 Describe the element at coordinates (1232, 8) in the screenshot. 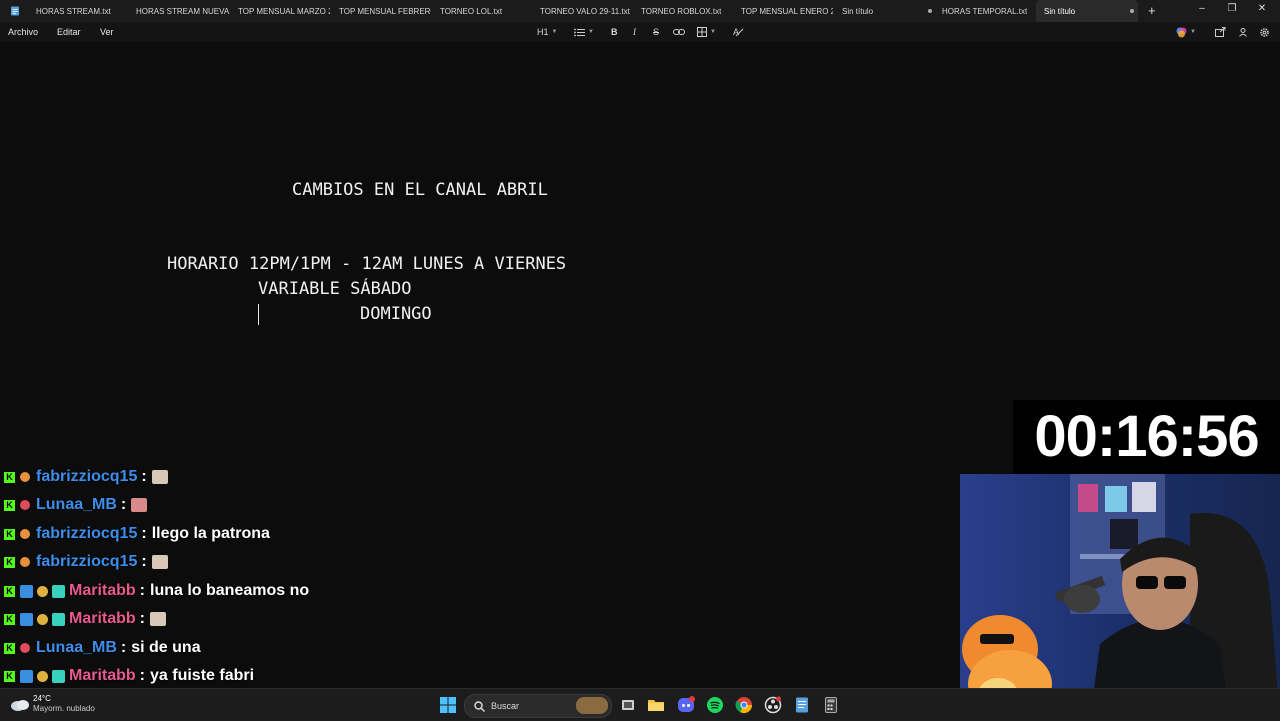

I see `maximize-icon: ❐` at that location.